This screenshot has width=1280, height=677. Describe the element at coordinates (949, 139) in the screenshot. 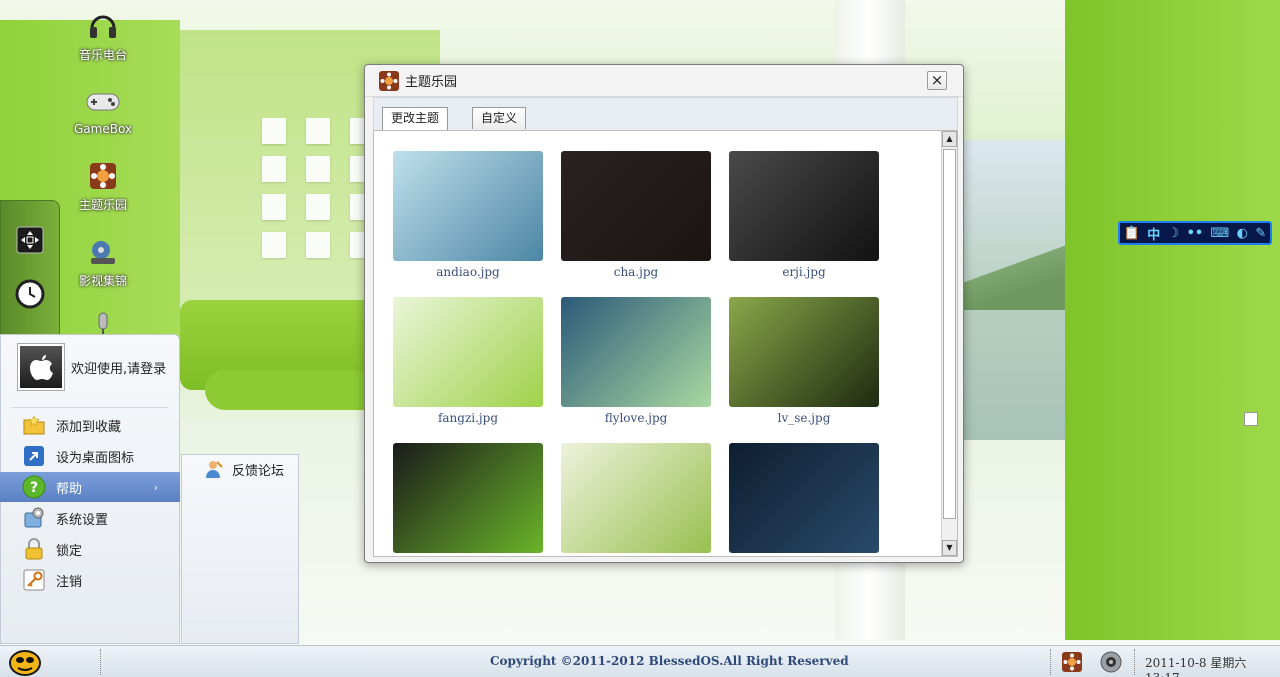

I see `scroll-up-button: ▲` at that location.